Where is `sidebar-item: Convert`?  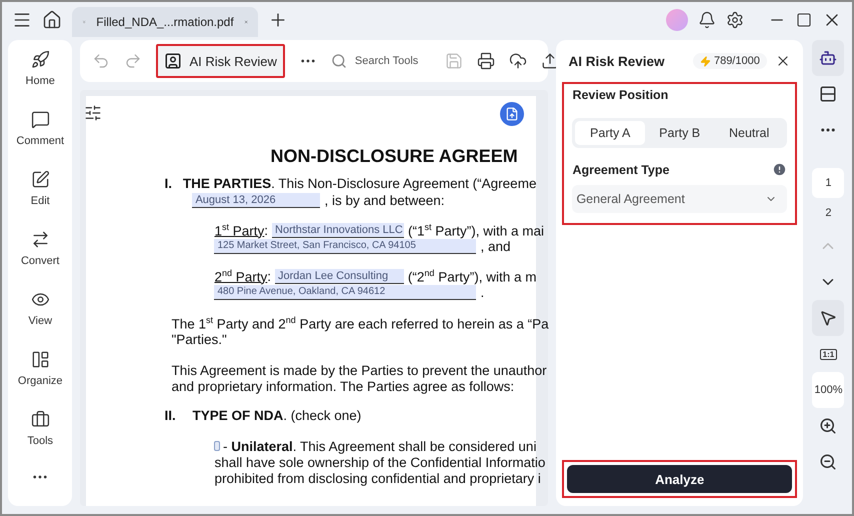 sidebar-item: Convert is located at coordinates (40, 261).